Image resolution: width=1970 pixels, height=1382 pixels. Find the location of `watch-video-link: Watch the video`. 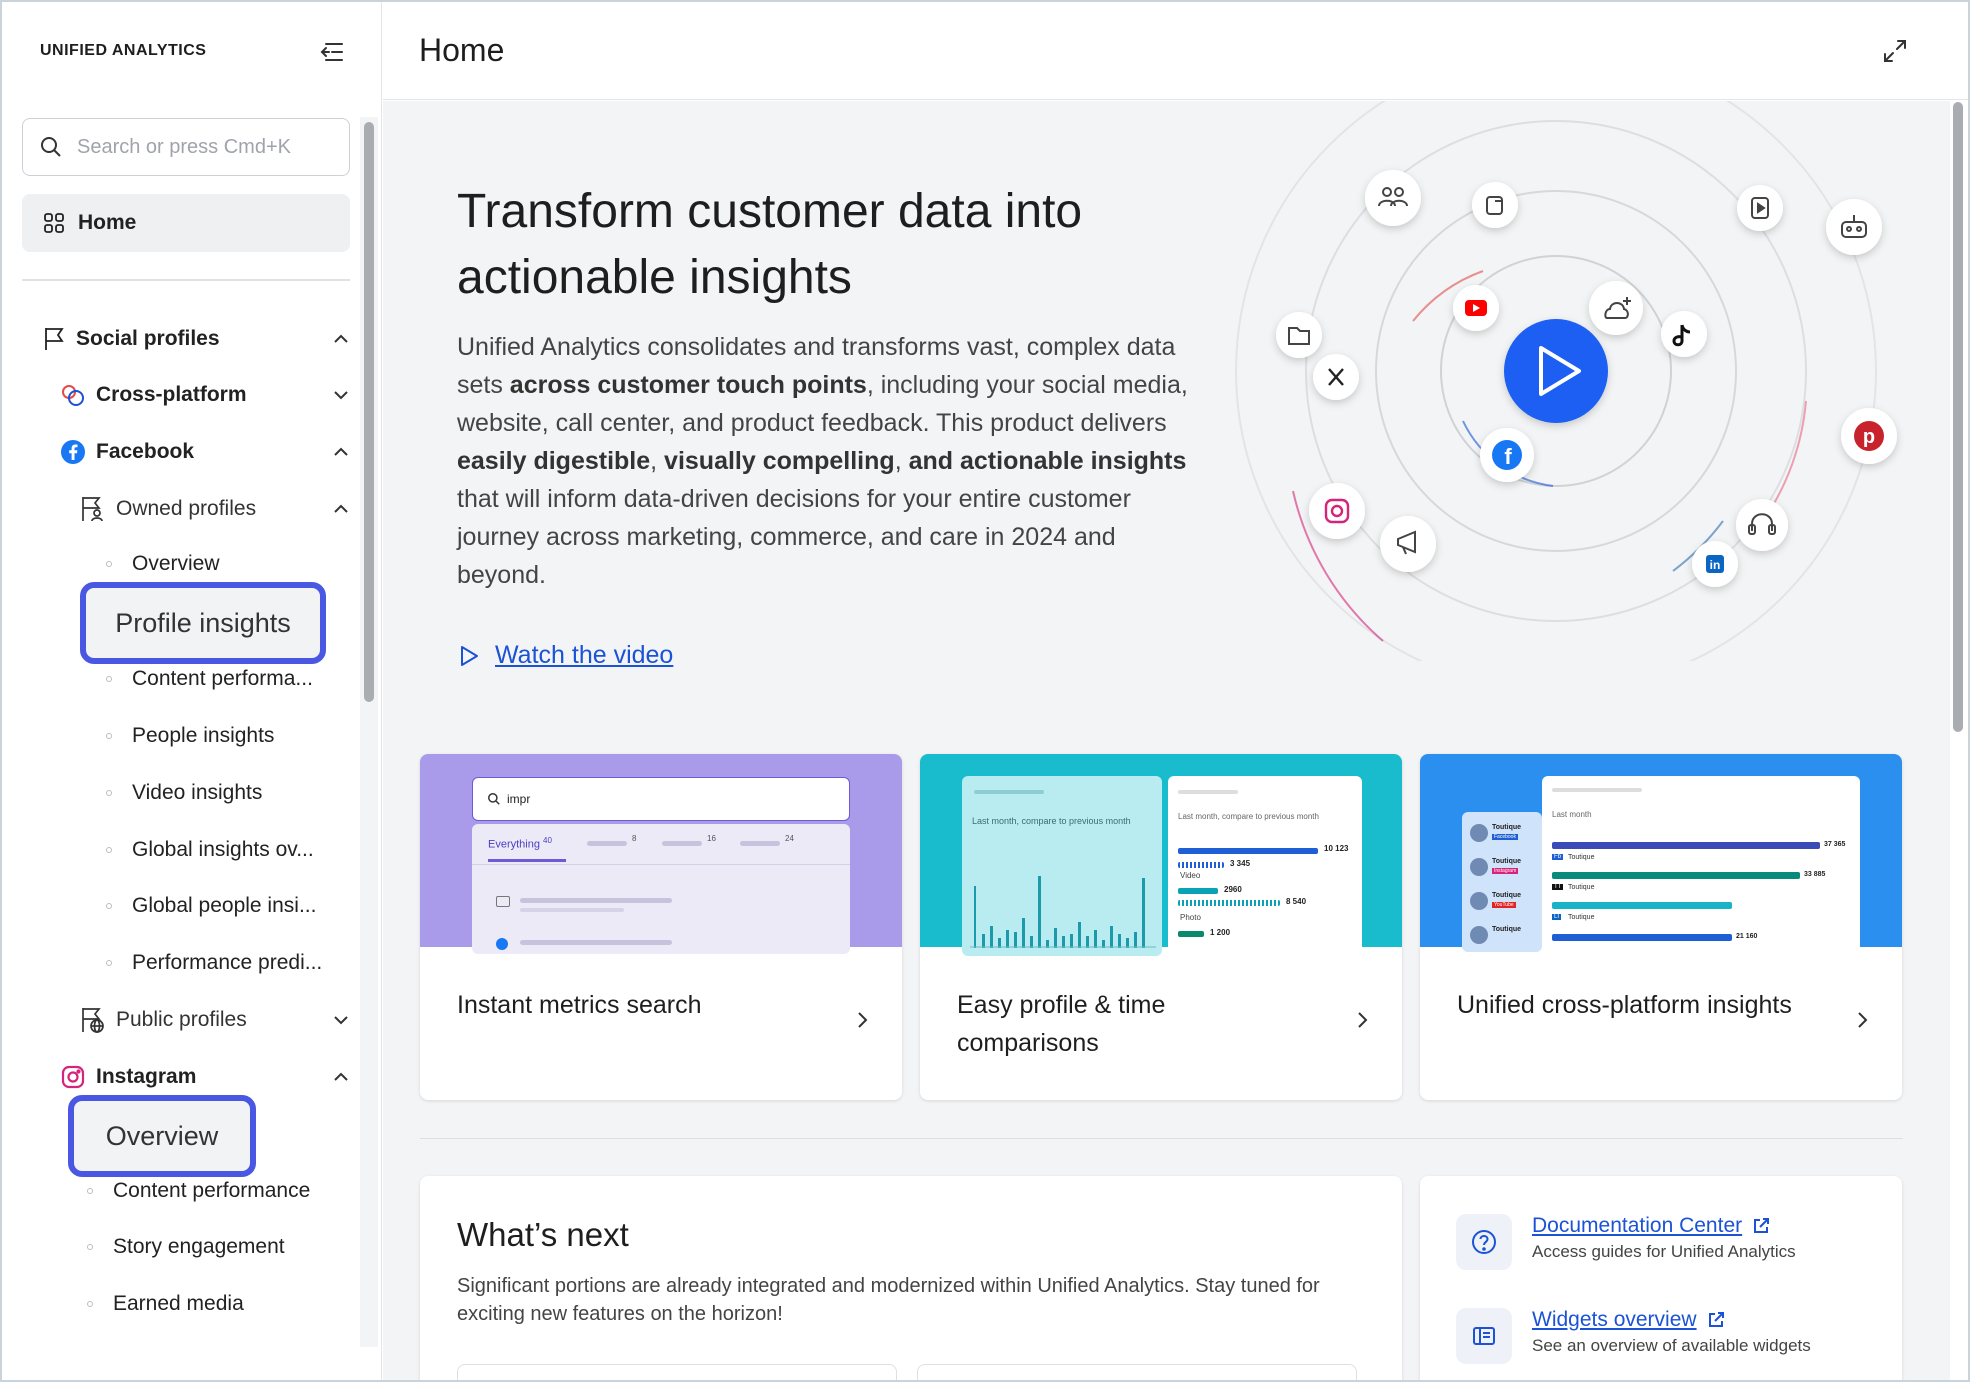

watch-video-link: Watch the video is located at coordinates (565, 655).